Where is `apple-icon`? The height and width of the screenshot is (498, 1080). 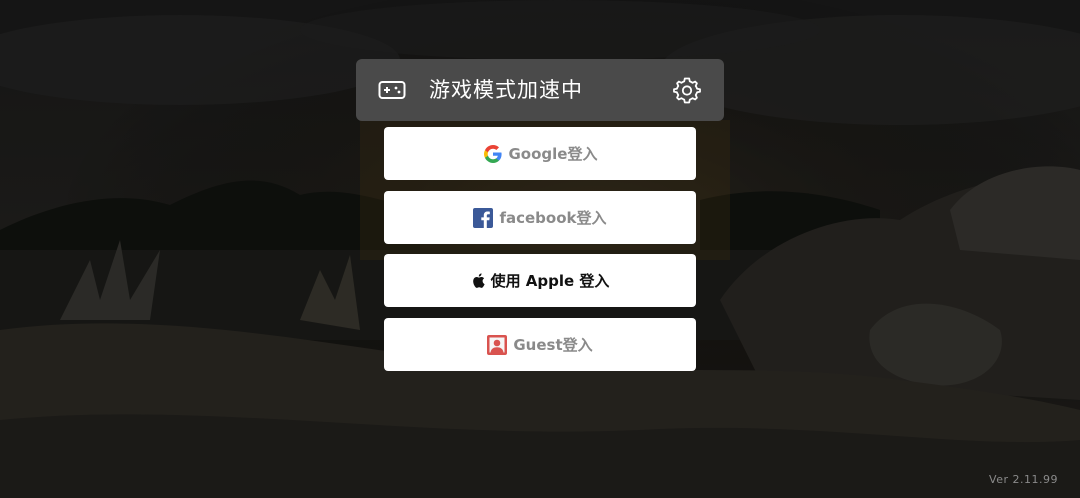 apple-icon is located at coordinates (478, 280).